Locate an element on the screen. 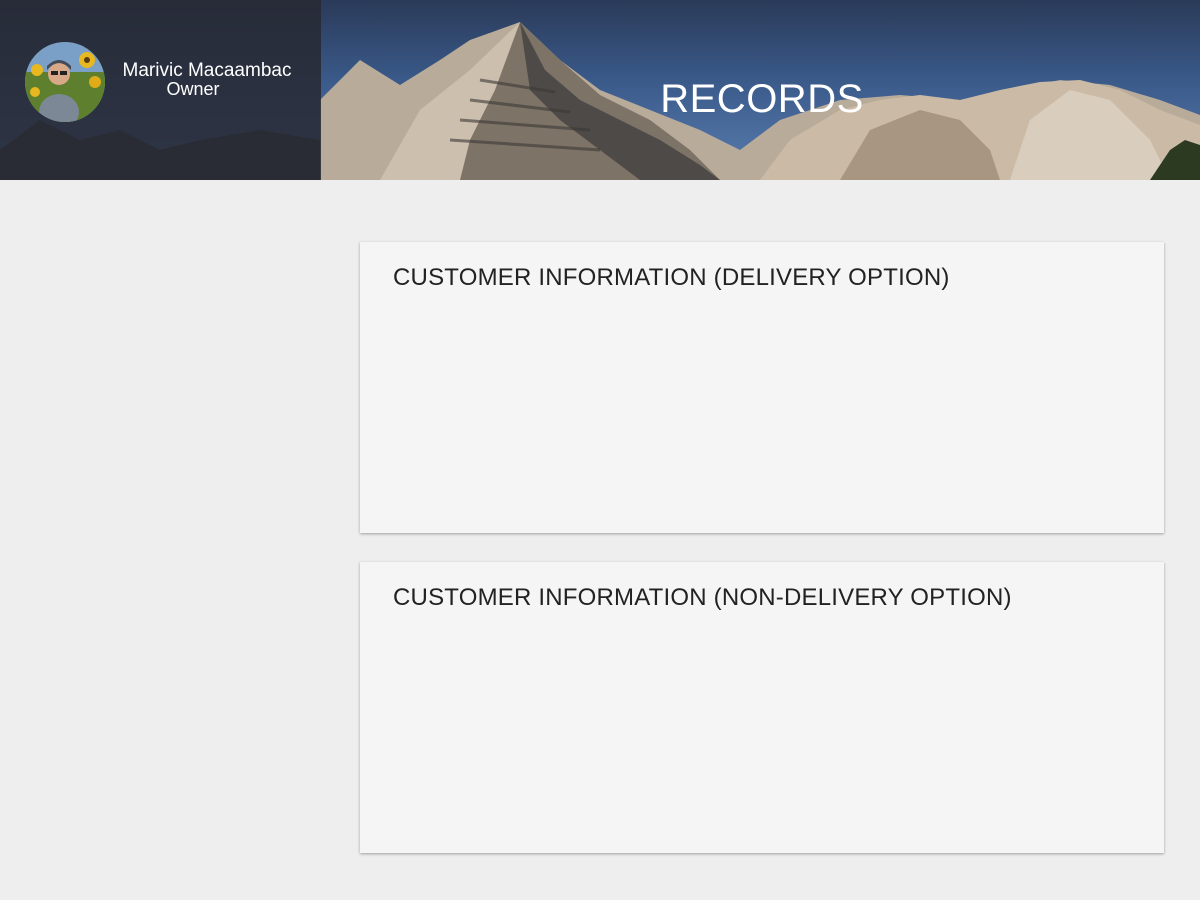 Image resolution: width=1200 pixels, height=900 pixels. user-name: Marivic Macaambac is located at coordinates (207, 70).